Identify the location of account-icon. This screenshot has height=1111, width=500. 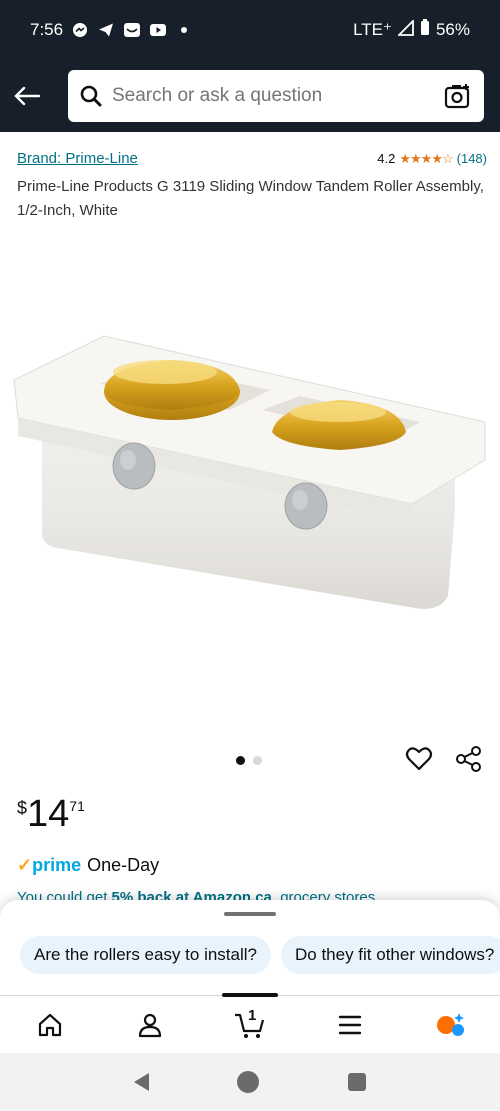
(150, 1025).